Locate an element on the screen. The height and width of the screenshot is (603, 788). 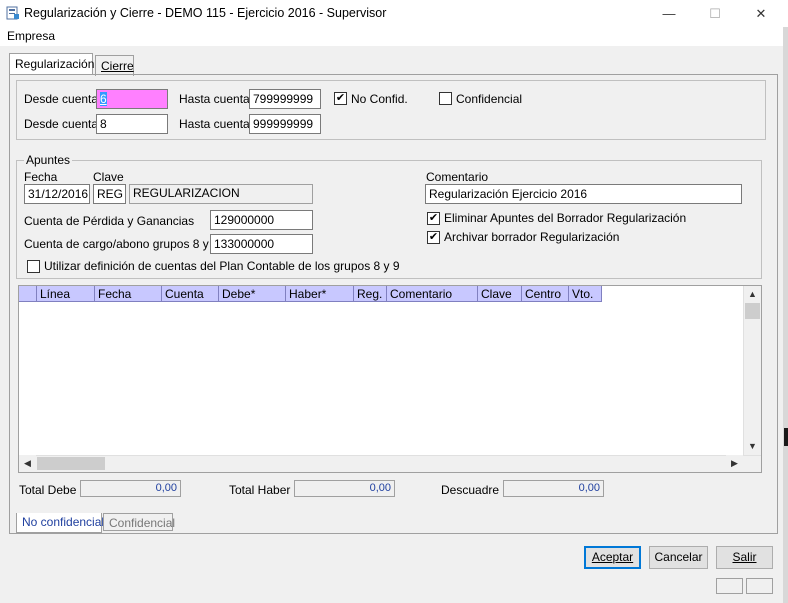
grid-header-vto: Vto. is located at coordinates (585, 294).